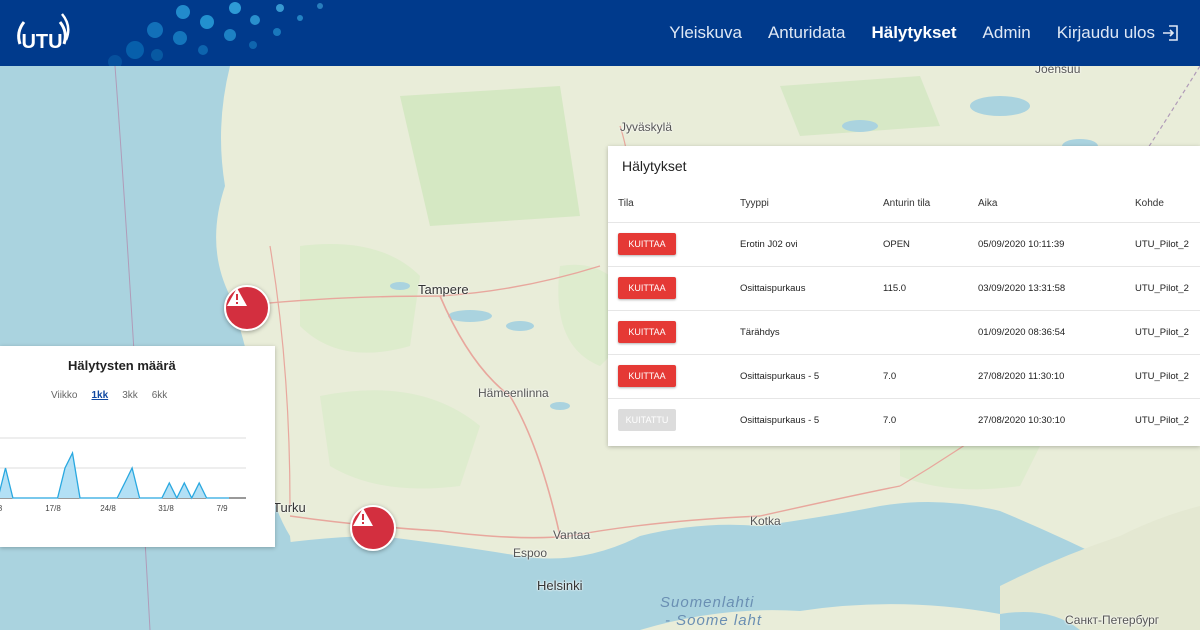  I want to click on alert-time: 03/09/2020 13:31:58, so click(1022, 288).